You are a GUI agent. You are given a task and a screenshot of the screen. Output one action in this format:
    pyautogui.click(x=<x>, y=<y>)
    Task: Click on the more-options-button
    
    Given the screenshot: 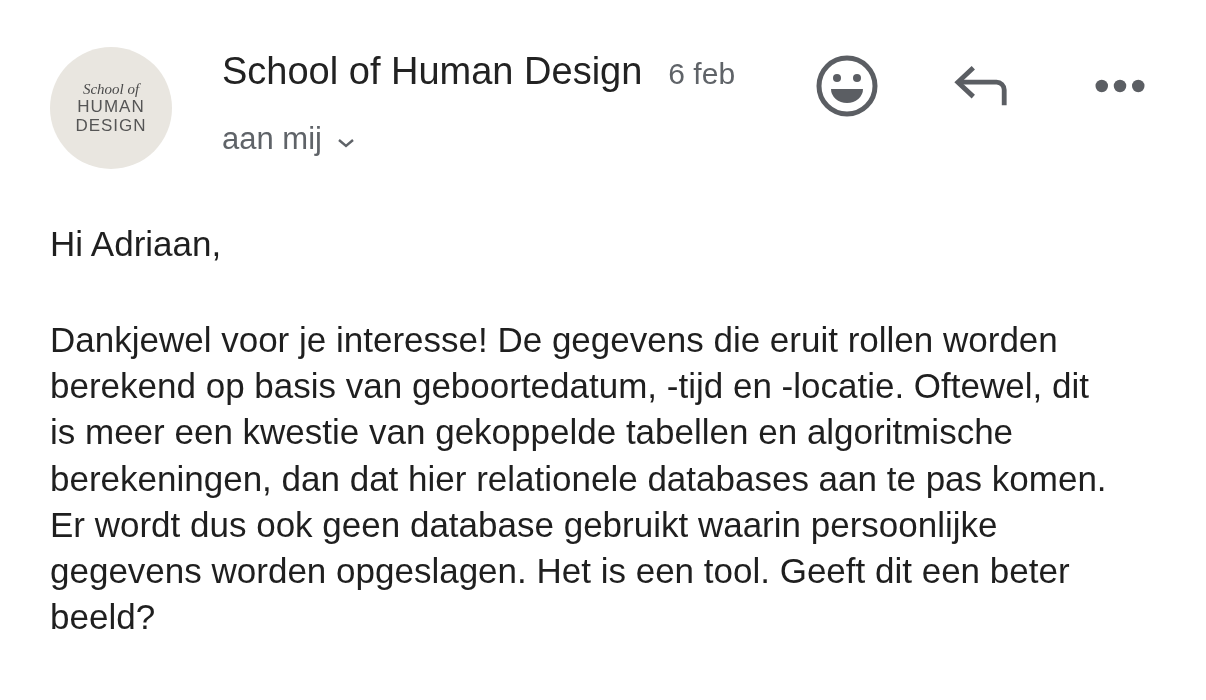 What is the action you would take?
    pyautogui.click(x=1120, y=86)
    